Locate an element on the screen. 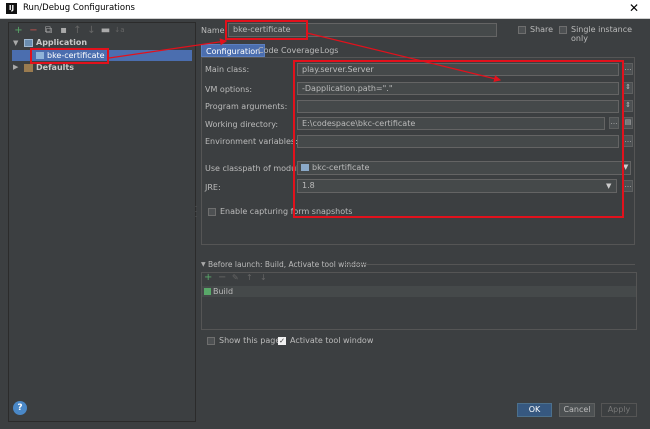 The width and height of the screenshot is (650, 429). activate-tool-window-checkbox: ✓ is located at coordinates (282, 341).